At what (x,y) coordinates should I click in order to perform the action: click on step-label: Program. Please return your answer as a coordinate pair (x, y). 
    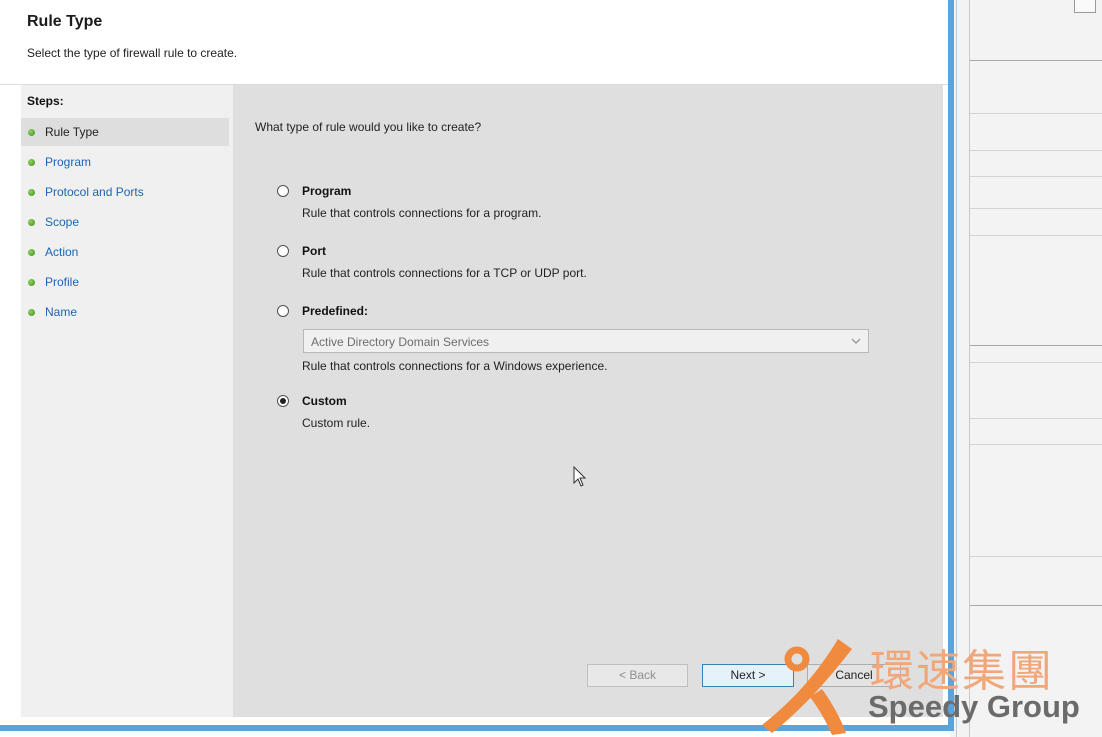
    Looking at the image, I should click on (68, 162).